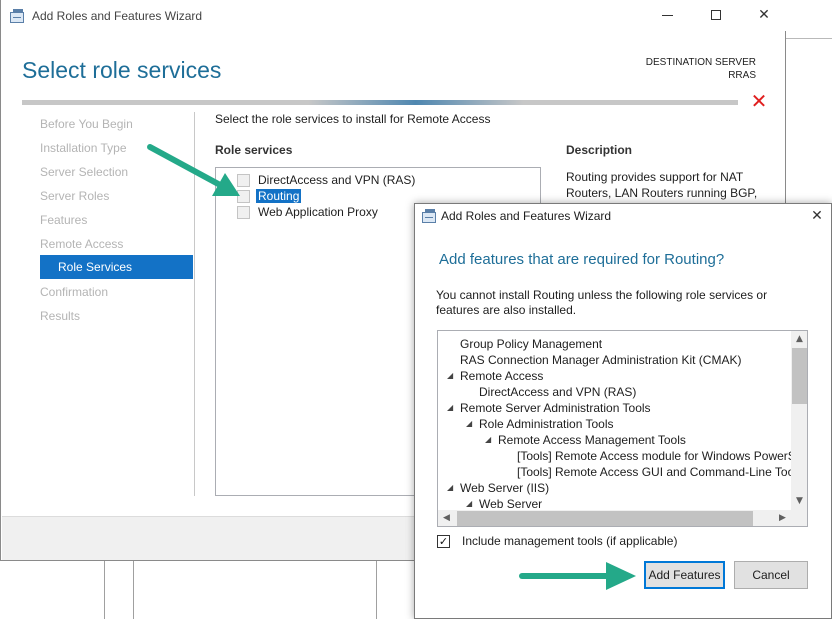 Image resolution: width=832 pixels, height=619 pixels. Describe the element at coordinates (577, 576) in the screenshot. I see `annotation-arrow-add-features` at that location.